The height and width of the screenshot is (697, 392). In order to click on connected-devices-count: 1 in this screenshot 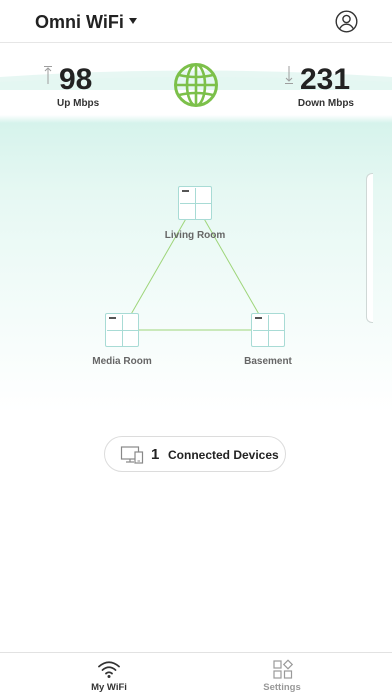, I will do `click(155, 454)`.